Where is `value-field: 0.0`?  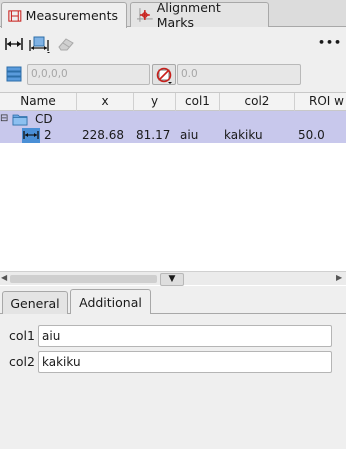
value-field: 0.0 is located at coordinates (239, 74).